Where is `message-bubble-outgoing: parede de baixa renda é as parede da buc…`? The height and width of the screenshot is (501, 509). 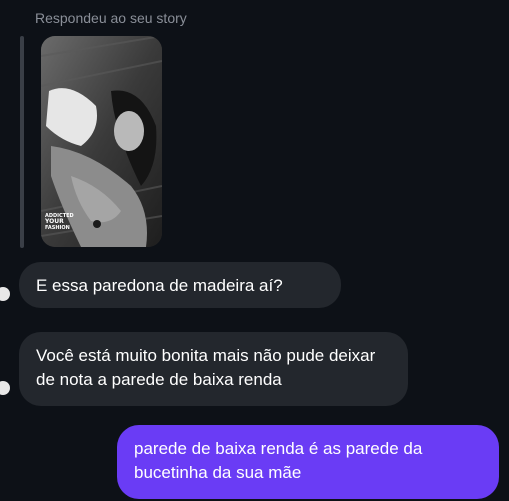
message-bubble-outgoing: parede de baixa renda é as parede da buc… is located at coordinates (308, 462).